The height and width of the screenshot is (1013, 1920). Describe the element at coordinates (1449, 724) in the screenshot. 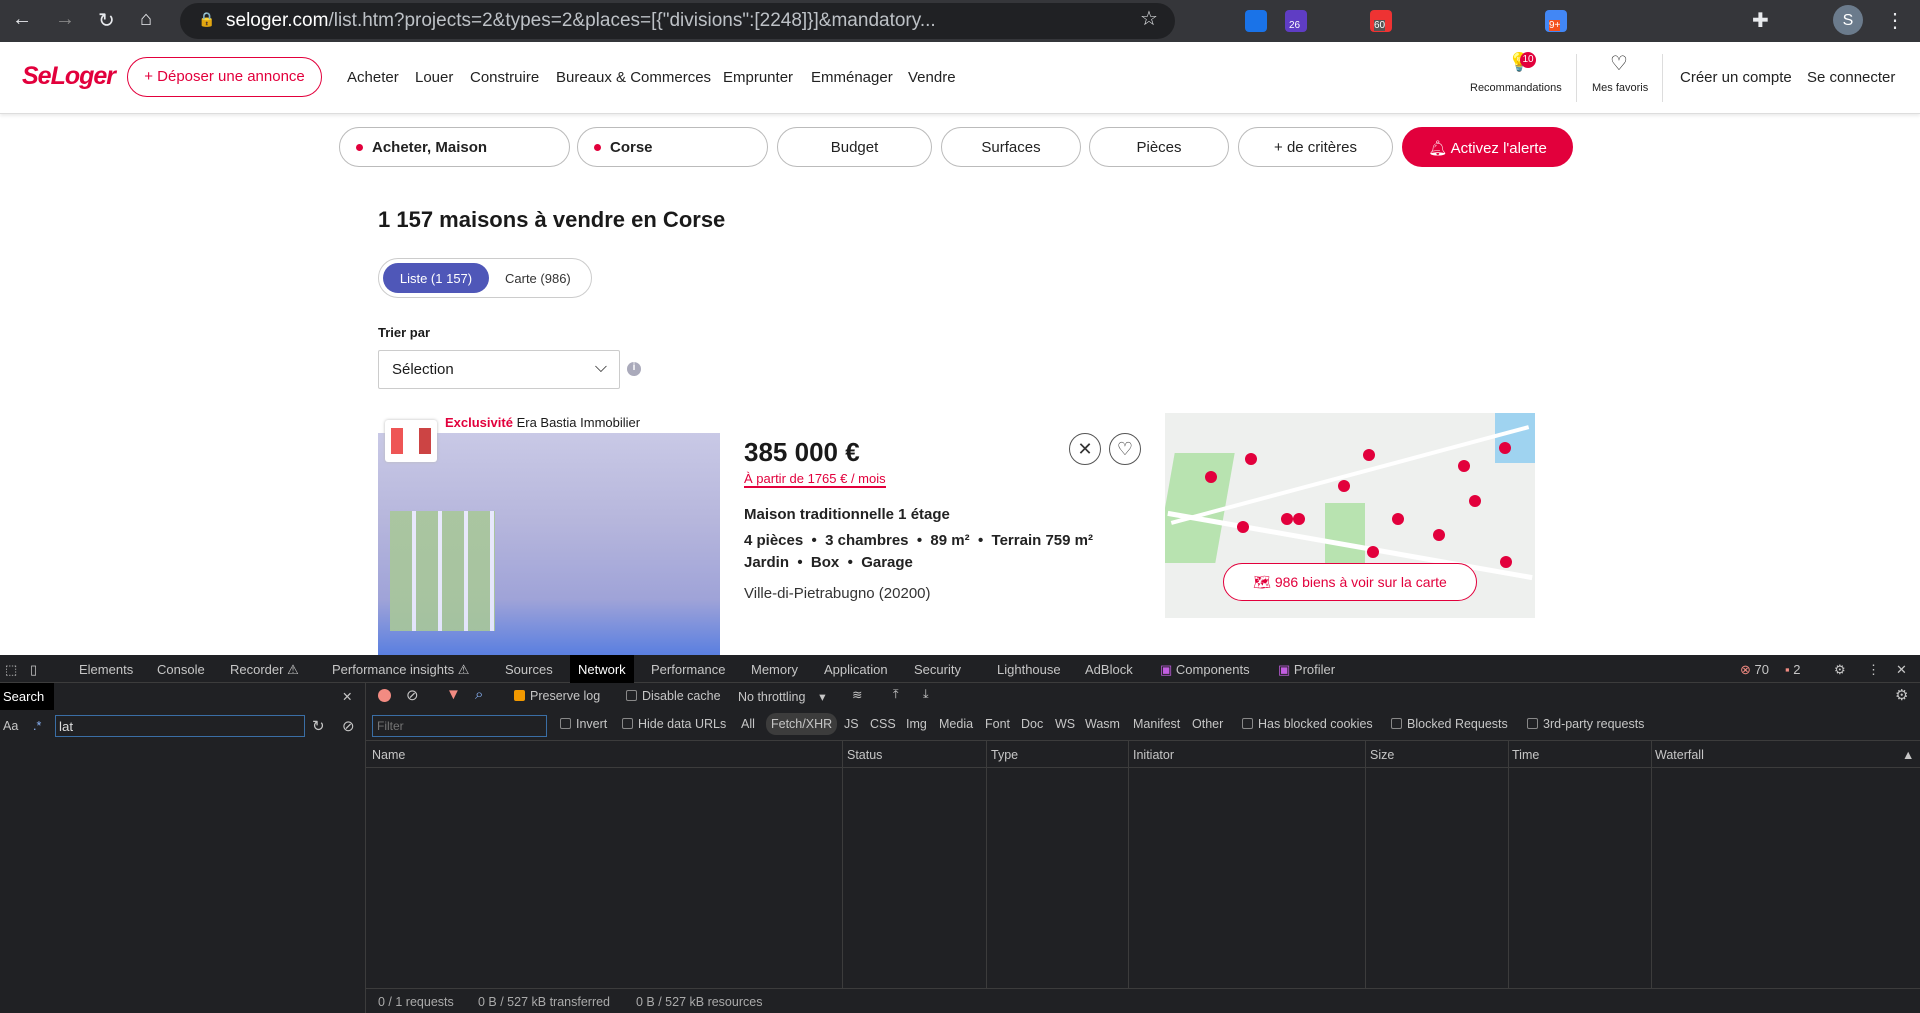

I see `blocked-requests-checkbox: Blocked Requests` at that location.